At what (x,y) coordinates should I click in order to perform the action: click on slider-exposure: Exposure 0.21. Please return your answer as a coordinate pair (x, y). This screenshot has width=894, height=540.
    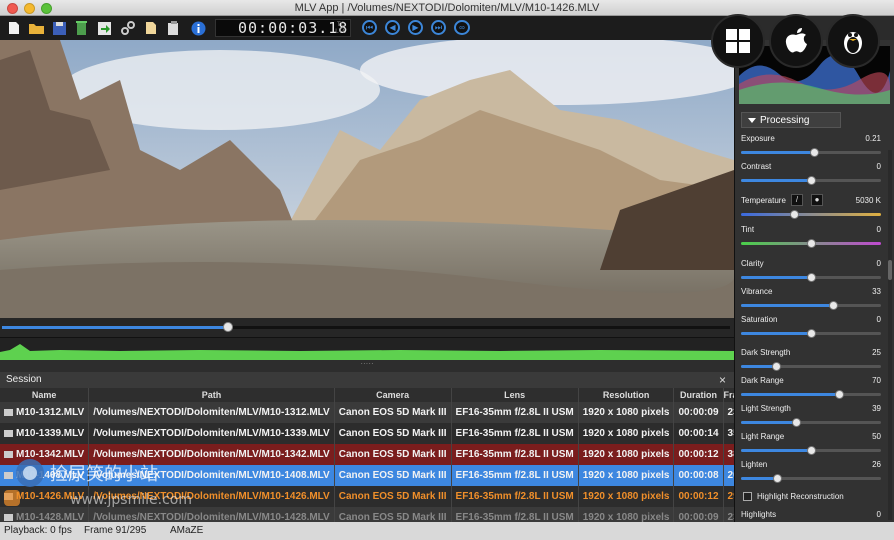
    Looking at the image, I should click on (811, 145).